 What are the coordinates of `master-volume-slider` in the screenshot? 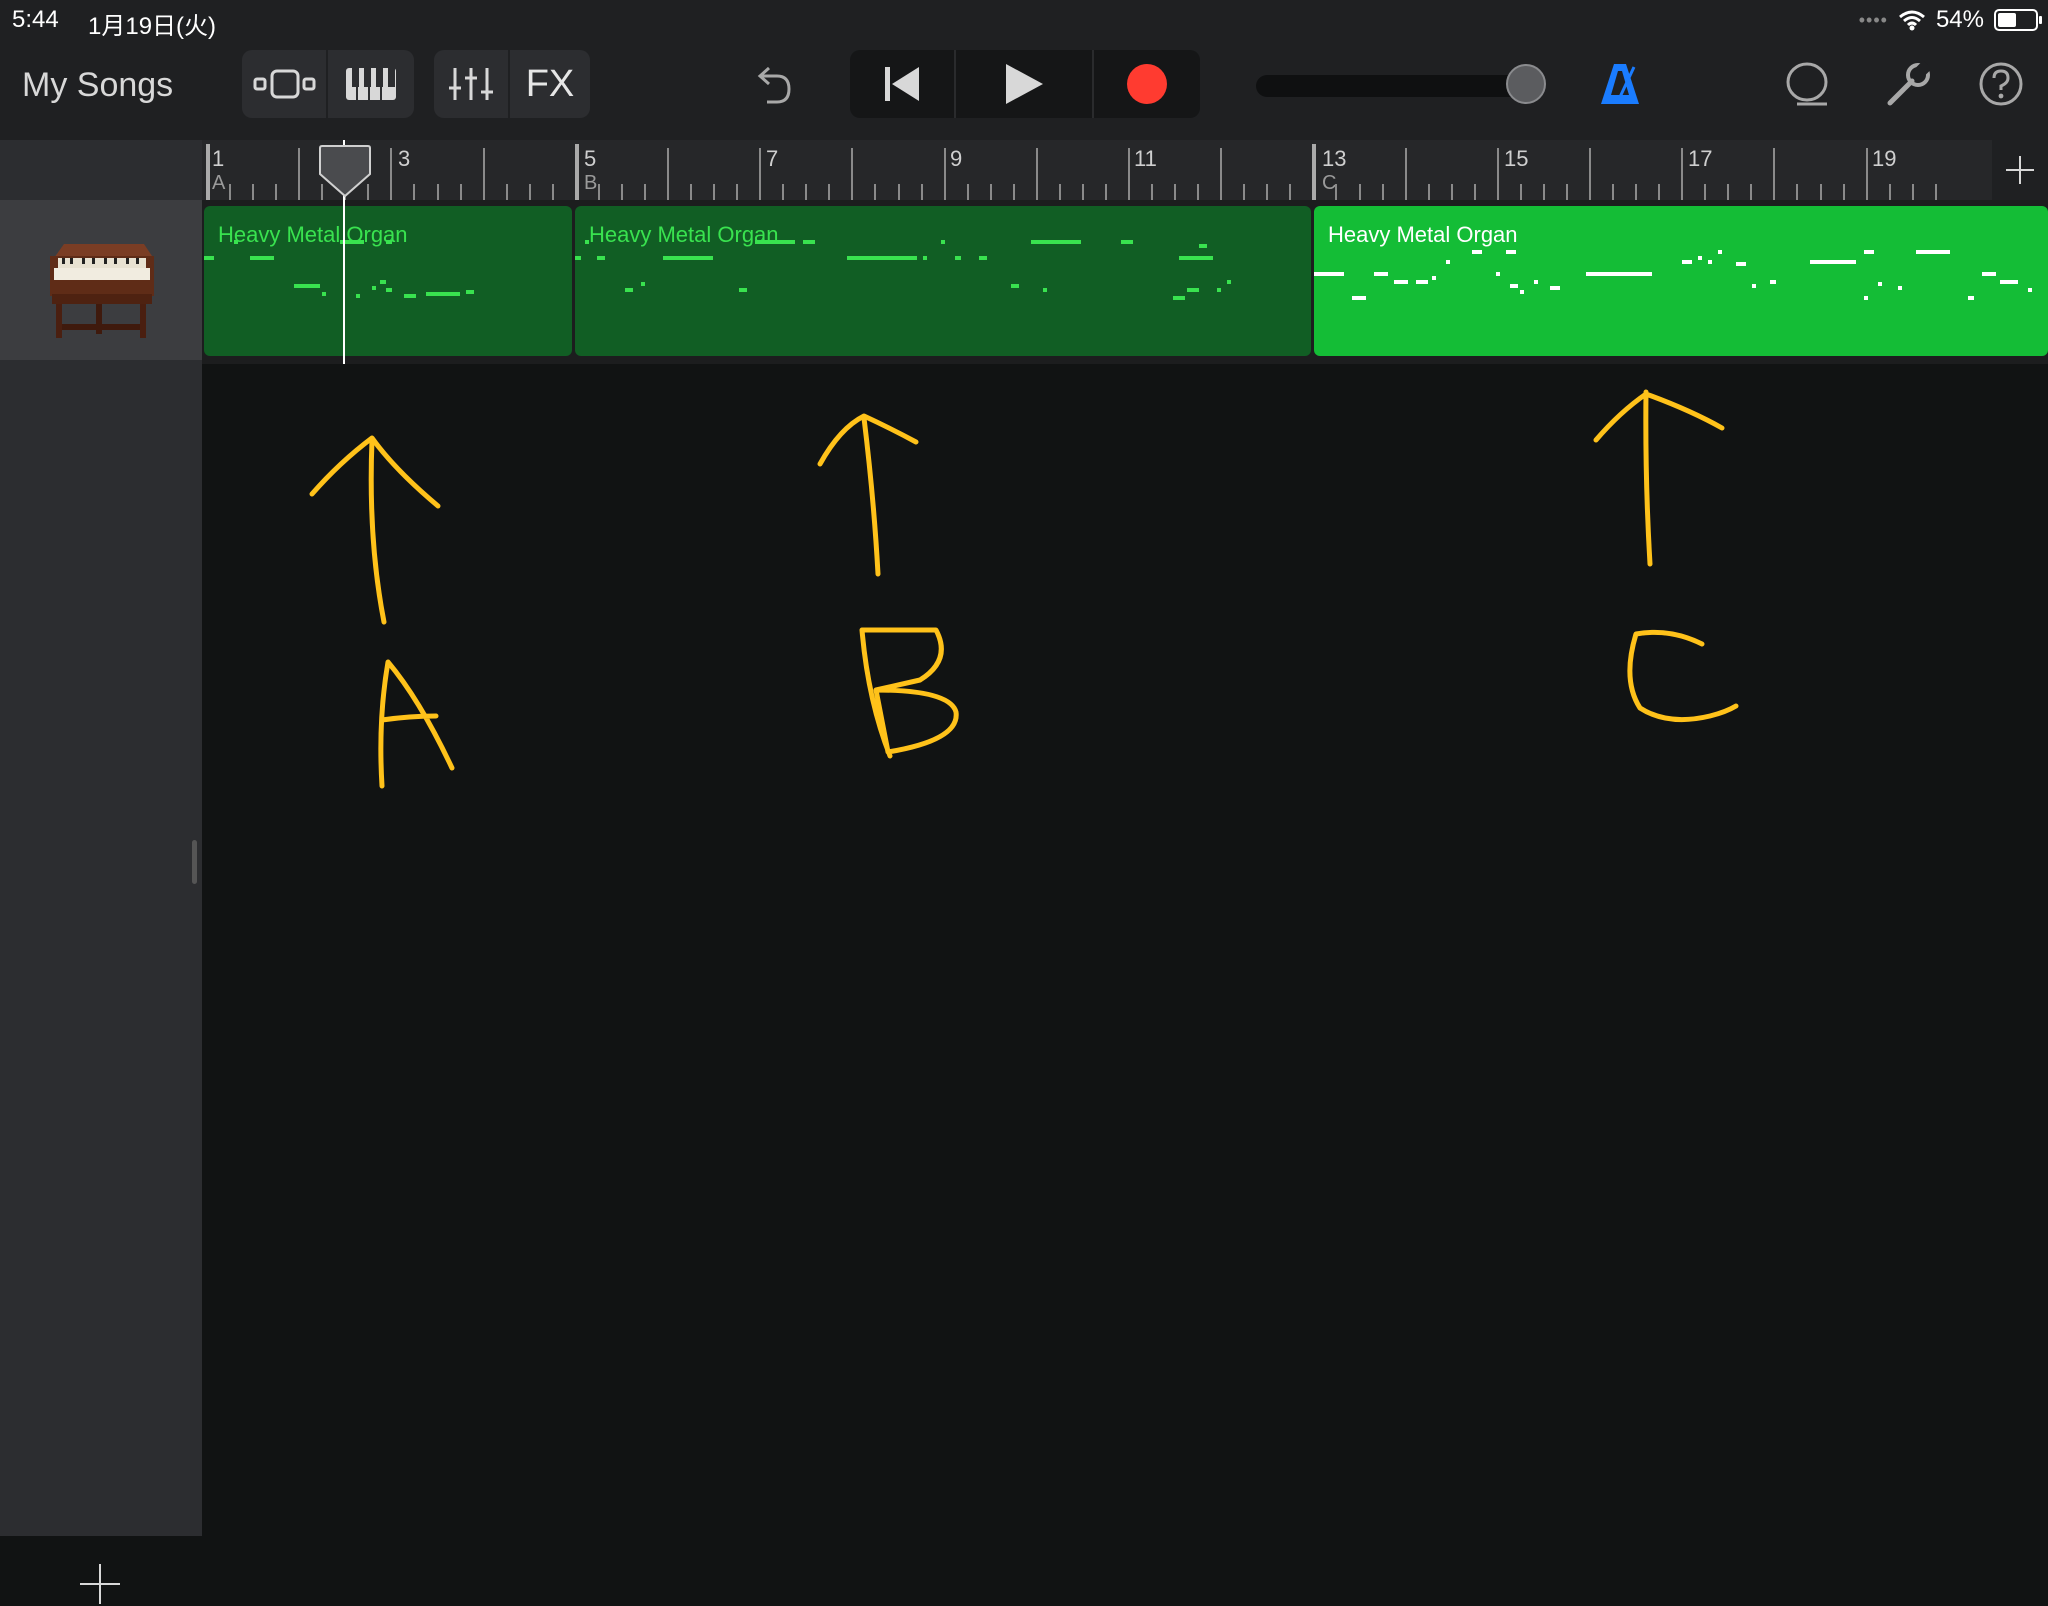 It's located at (1391, 86).